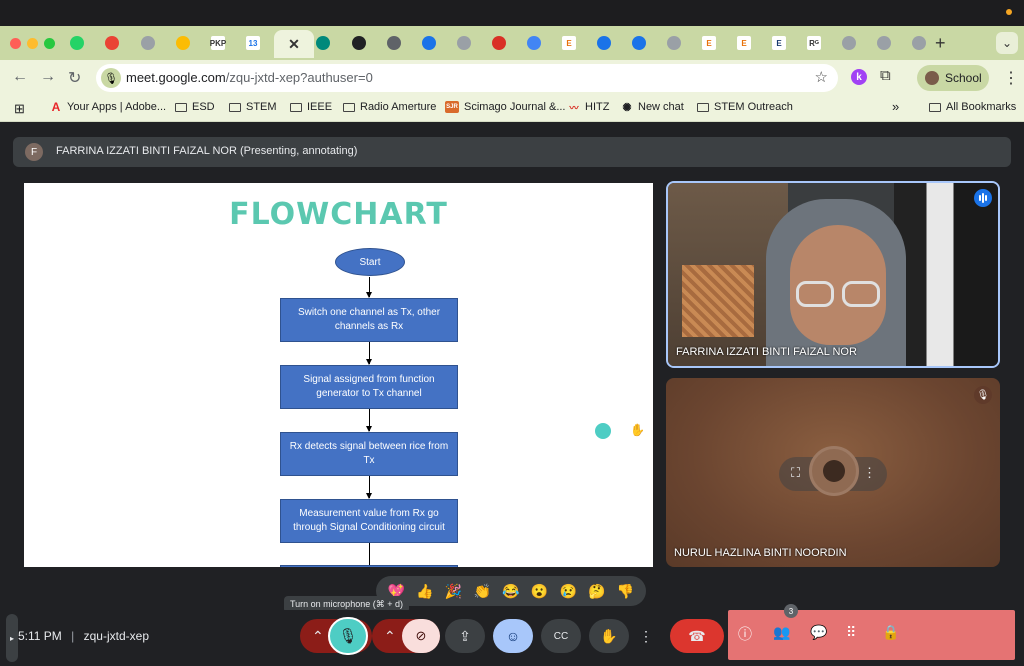 Image resolution: width=1024 pixels, height=666 pixels. Describe the element at coordinates (781, 632) in the screenshot. I see `people-icon: 👥` at that location.